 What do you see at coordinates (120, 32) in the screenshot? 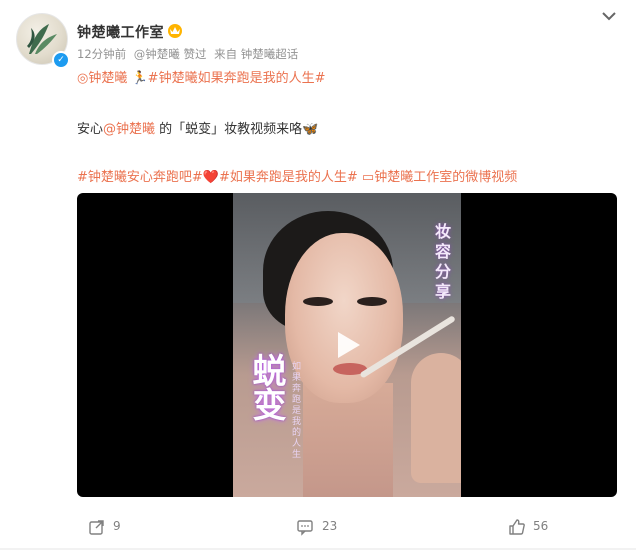
I see `author-name: 钟楚曦工作室` at bounding box center [120, 32].